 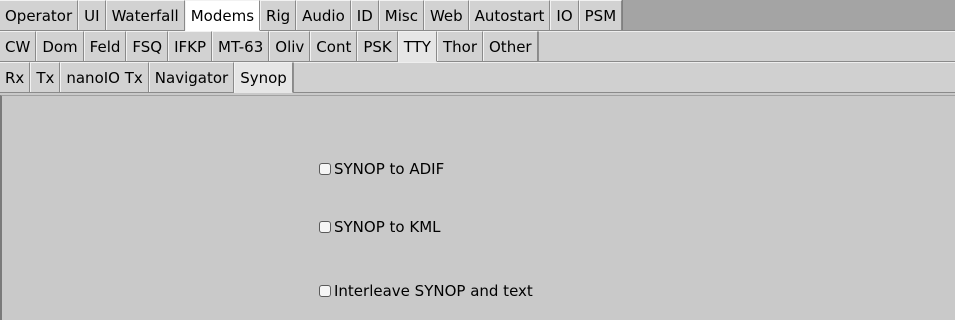 I want to click on synop-to-kml-checkbox: SYNOP to KML, so click(x=380, y=227).